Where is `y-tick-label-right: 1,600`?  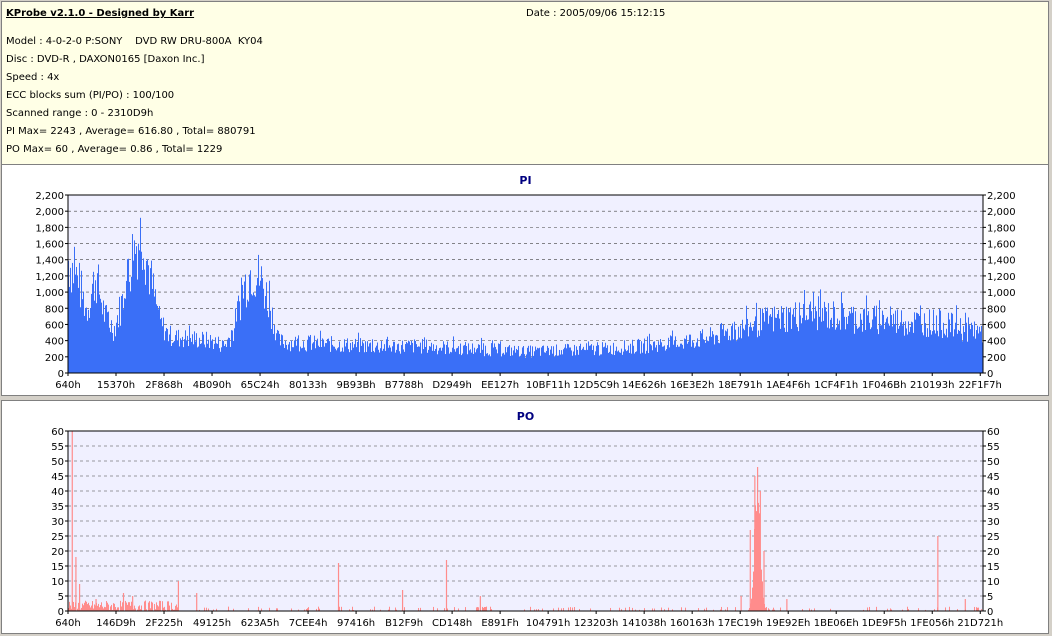
y-tick-label-right: 1,600 is located at coordinates (1001, 245).